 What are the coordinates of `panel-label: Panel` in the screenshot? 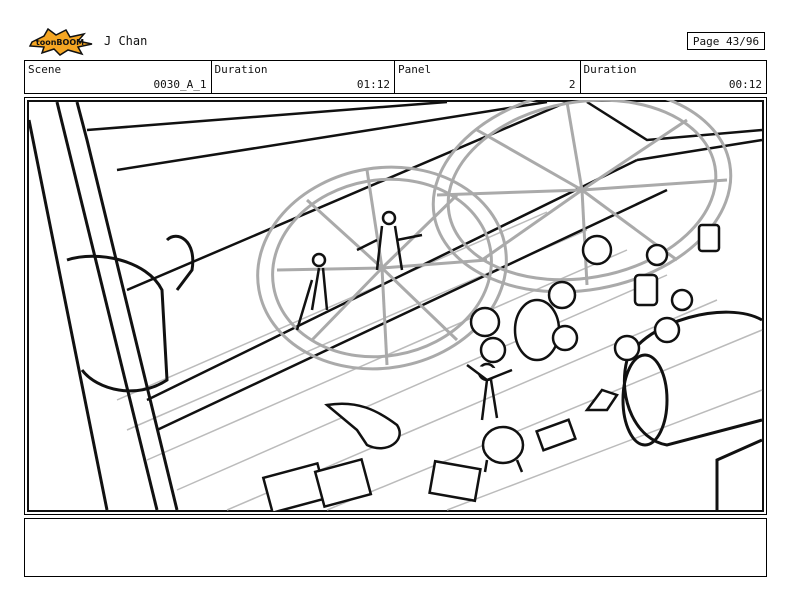 It's located at (415, 69).